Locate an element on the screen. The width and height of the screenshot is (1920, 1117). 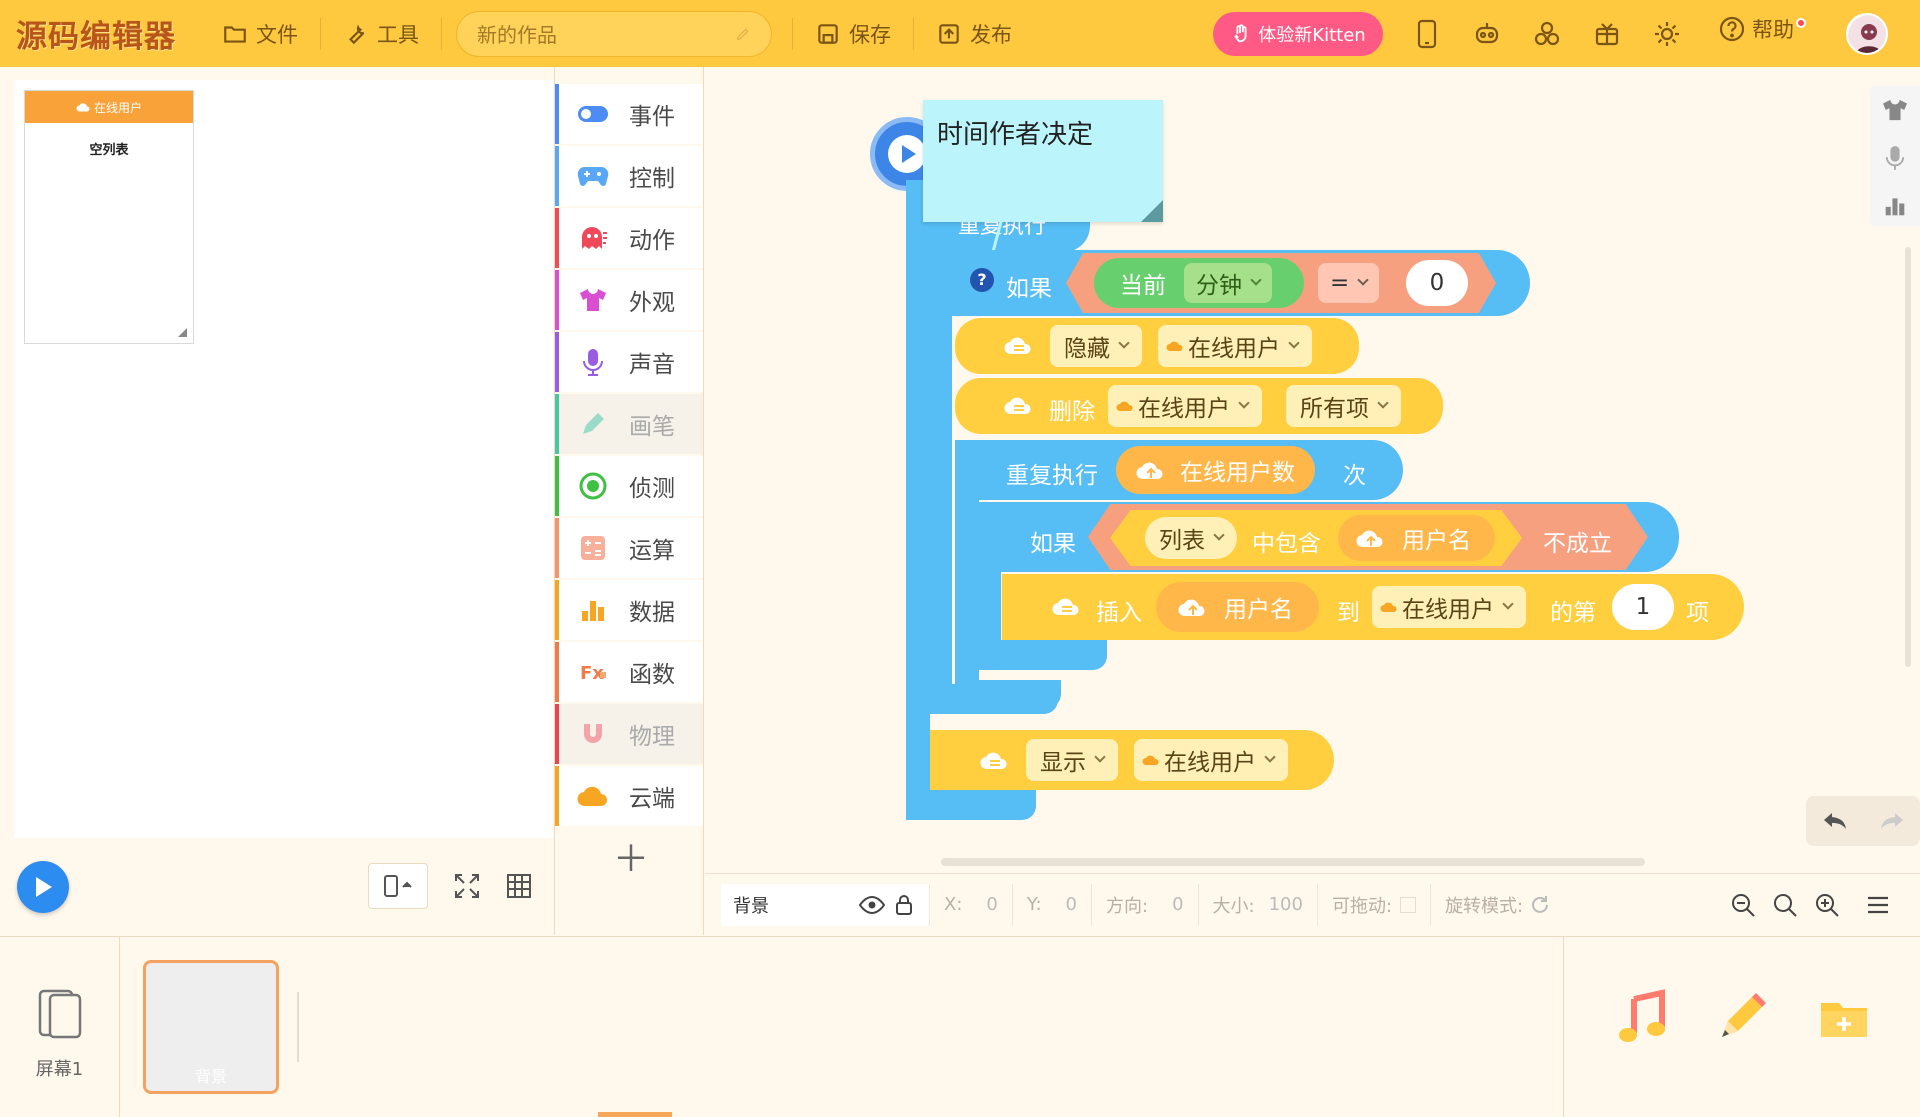
direction-field: 方向: 0 is located at coordinates (1144, 904).